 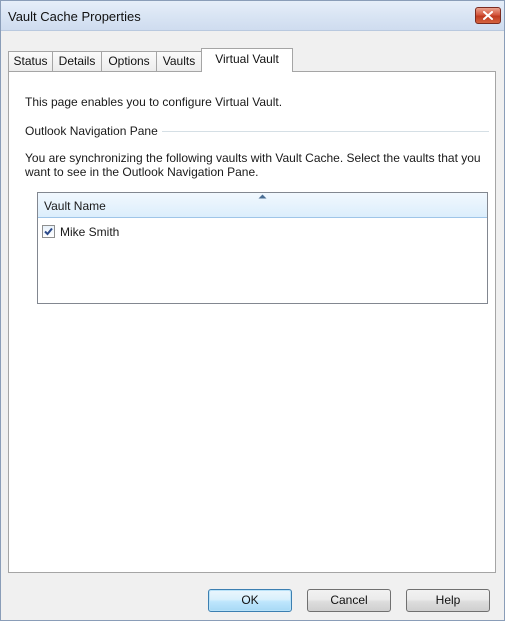 I want to click on sort-ascending-icon, so click(x=262, y=196).